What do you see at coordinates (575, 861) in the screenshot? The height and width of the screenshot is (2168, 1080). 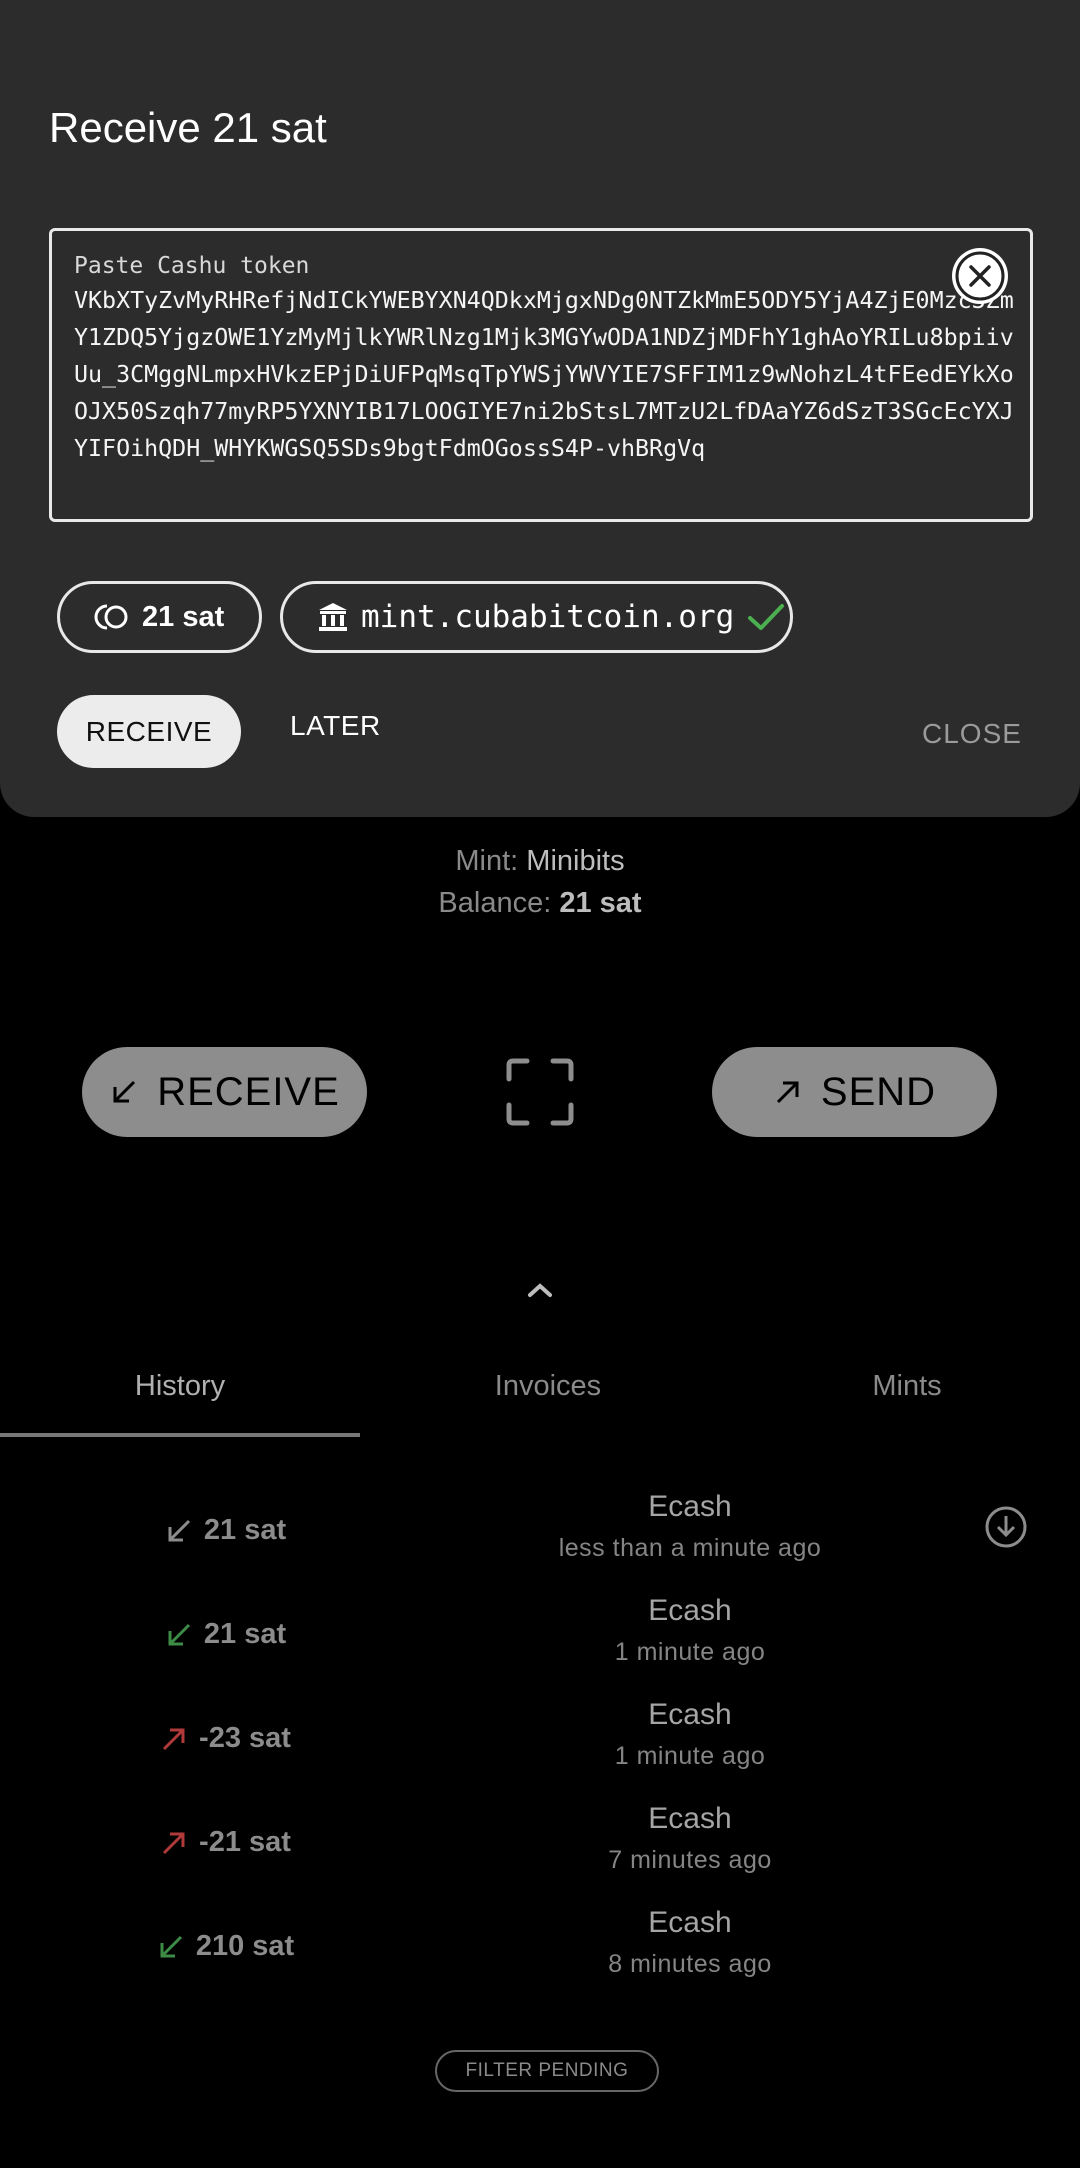 I see `mint-name: Minibits` at bounding box center [575, 861].